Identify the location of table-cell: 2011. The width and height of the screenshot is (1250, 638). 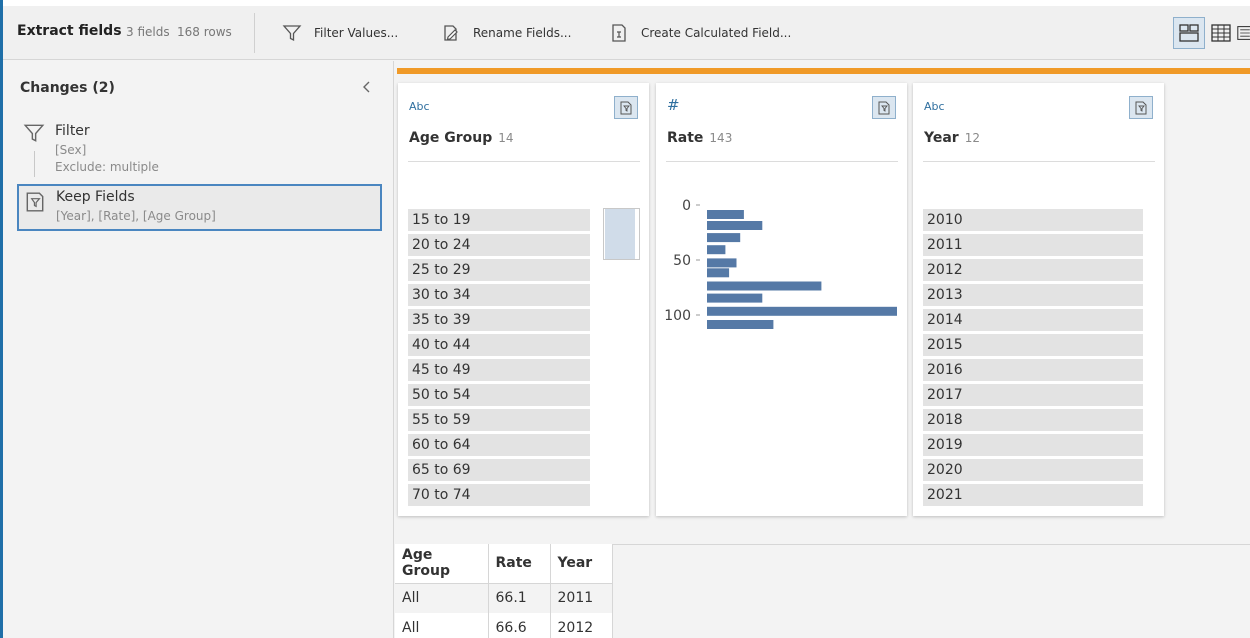
(581, 598).